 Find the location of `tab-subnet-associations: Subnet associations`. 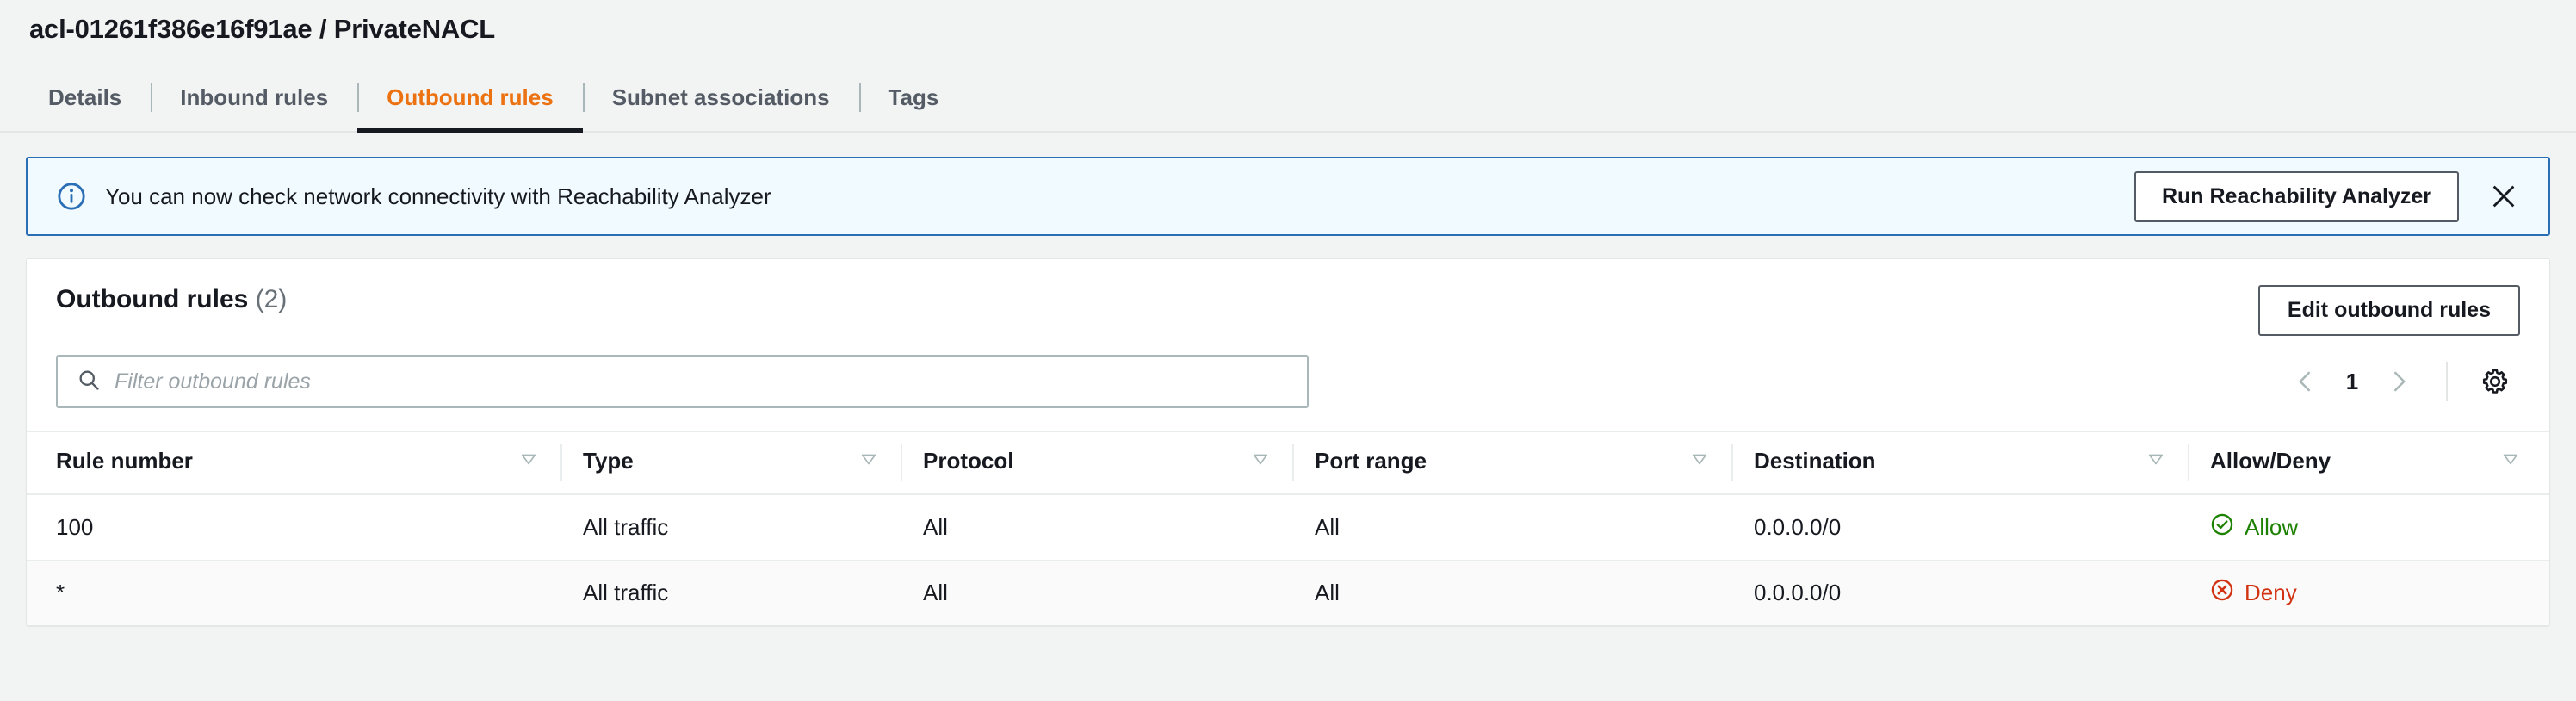

tab-subnet-associations: Subnet associations is located at coordinates (720, 98).